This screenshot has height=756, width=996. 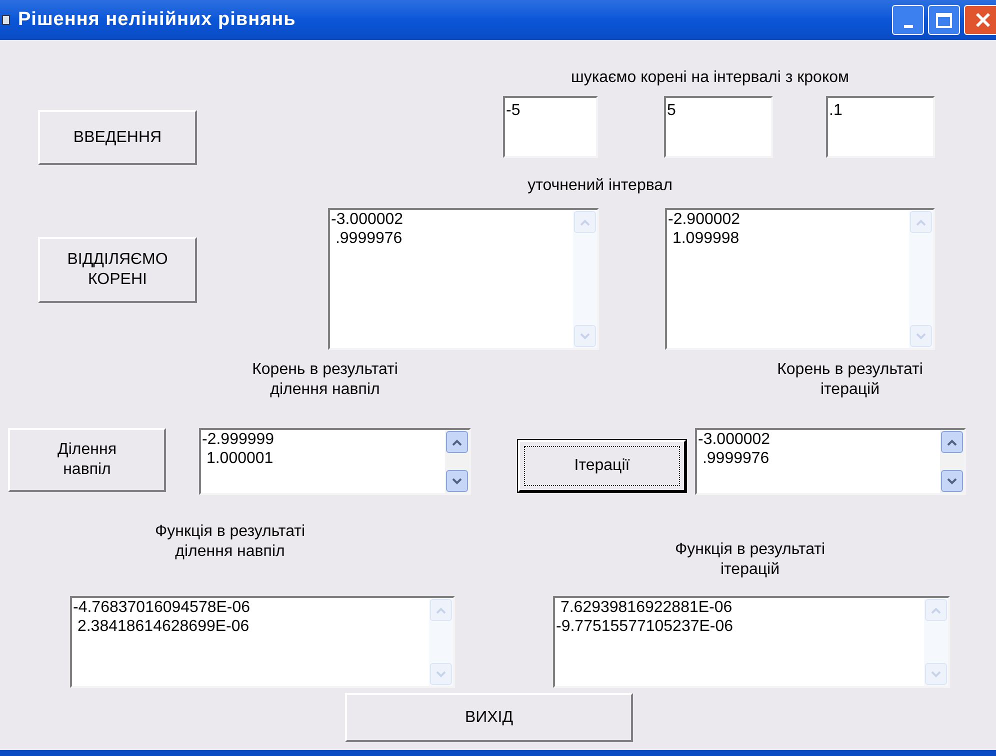 What do you see at coordinates (908, 26) in the screenshot?
I see `minimize-icon` at bounding box center [908, 26].